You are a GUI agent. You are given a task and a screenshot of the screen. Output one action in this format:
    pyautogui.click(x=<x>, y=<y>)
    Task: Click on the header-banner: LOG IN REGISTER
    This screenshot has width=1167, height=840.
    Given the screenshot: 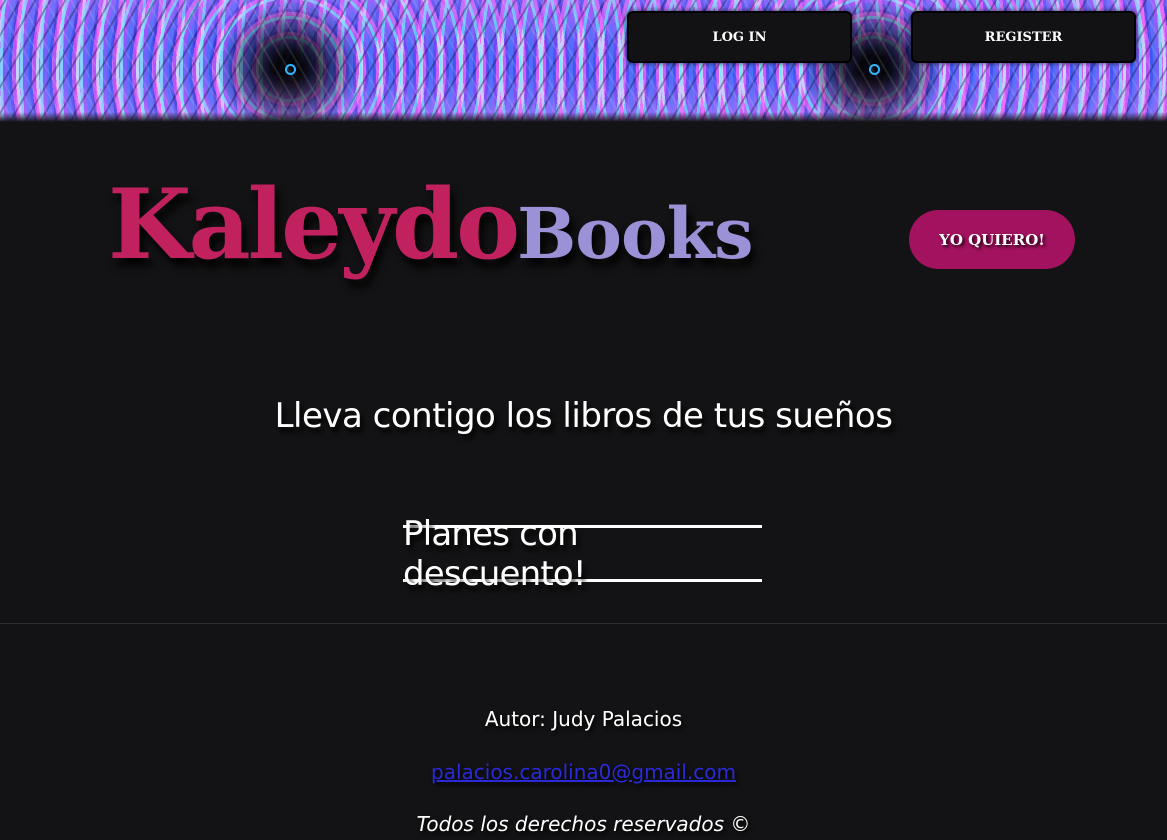 What is the action you would take?
    pyautogui.click(x=583, y=61)
    